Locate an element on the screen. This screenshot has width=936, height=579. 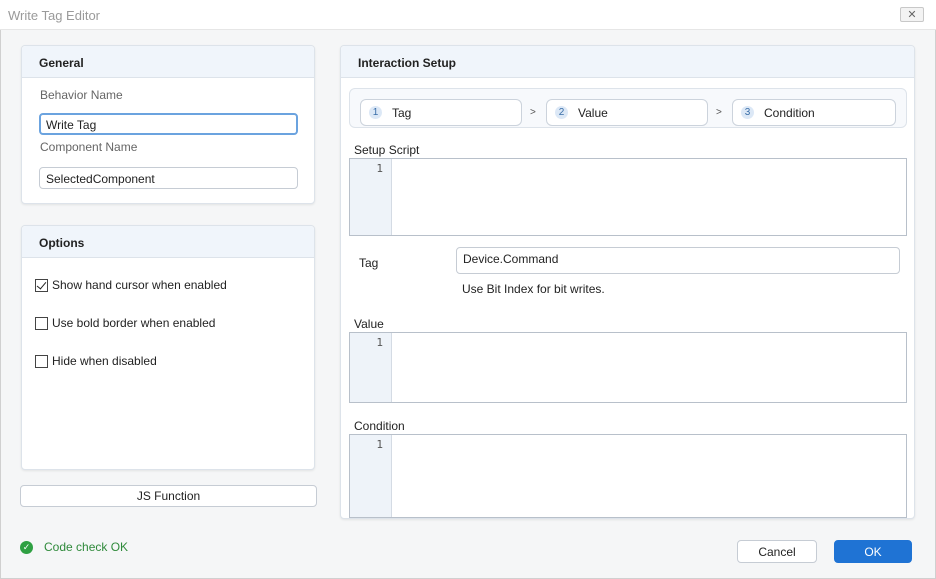
condition-label: Condition is located at coordinates (379, 426).